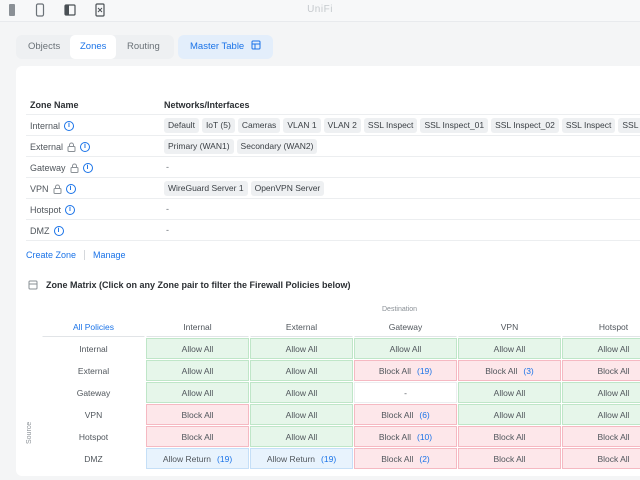  Describe the element at coordinates (301, 326) in the screenshot. I see `matrix-column-header: External` at that location.